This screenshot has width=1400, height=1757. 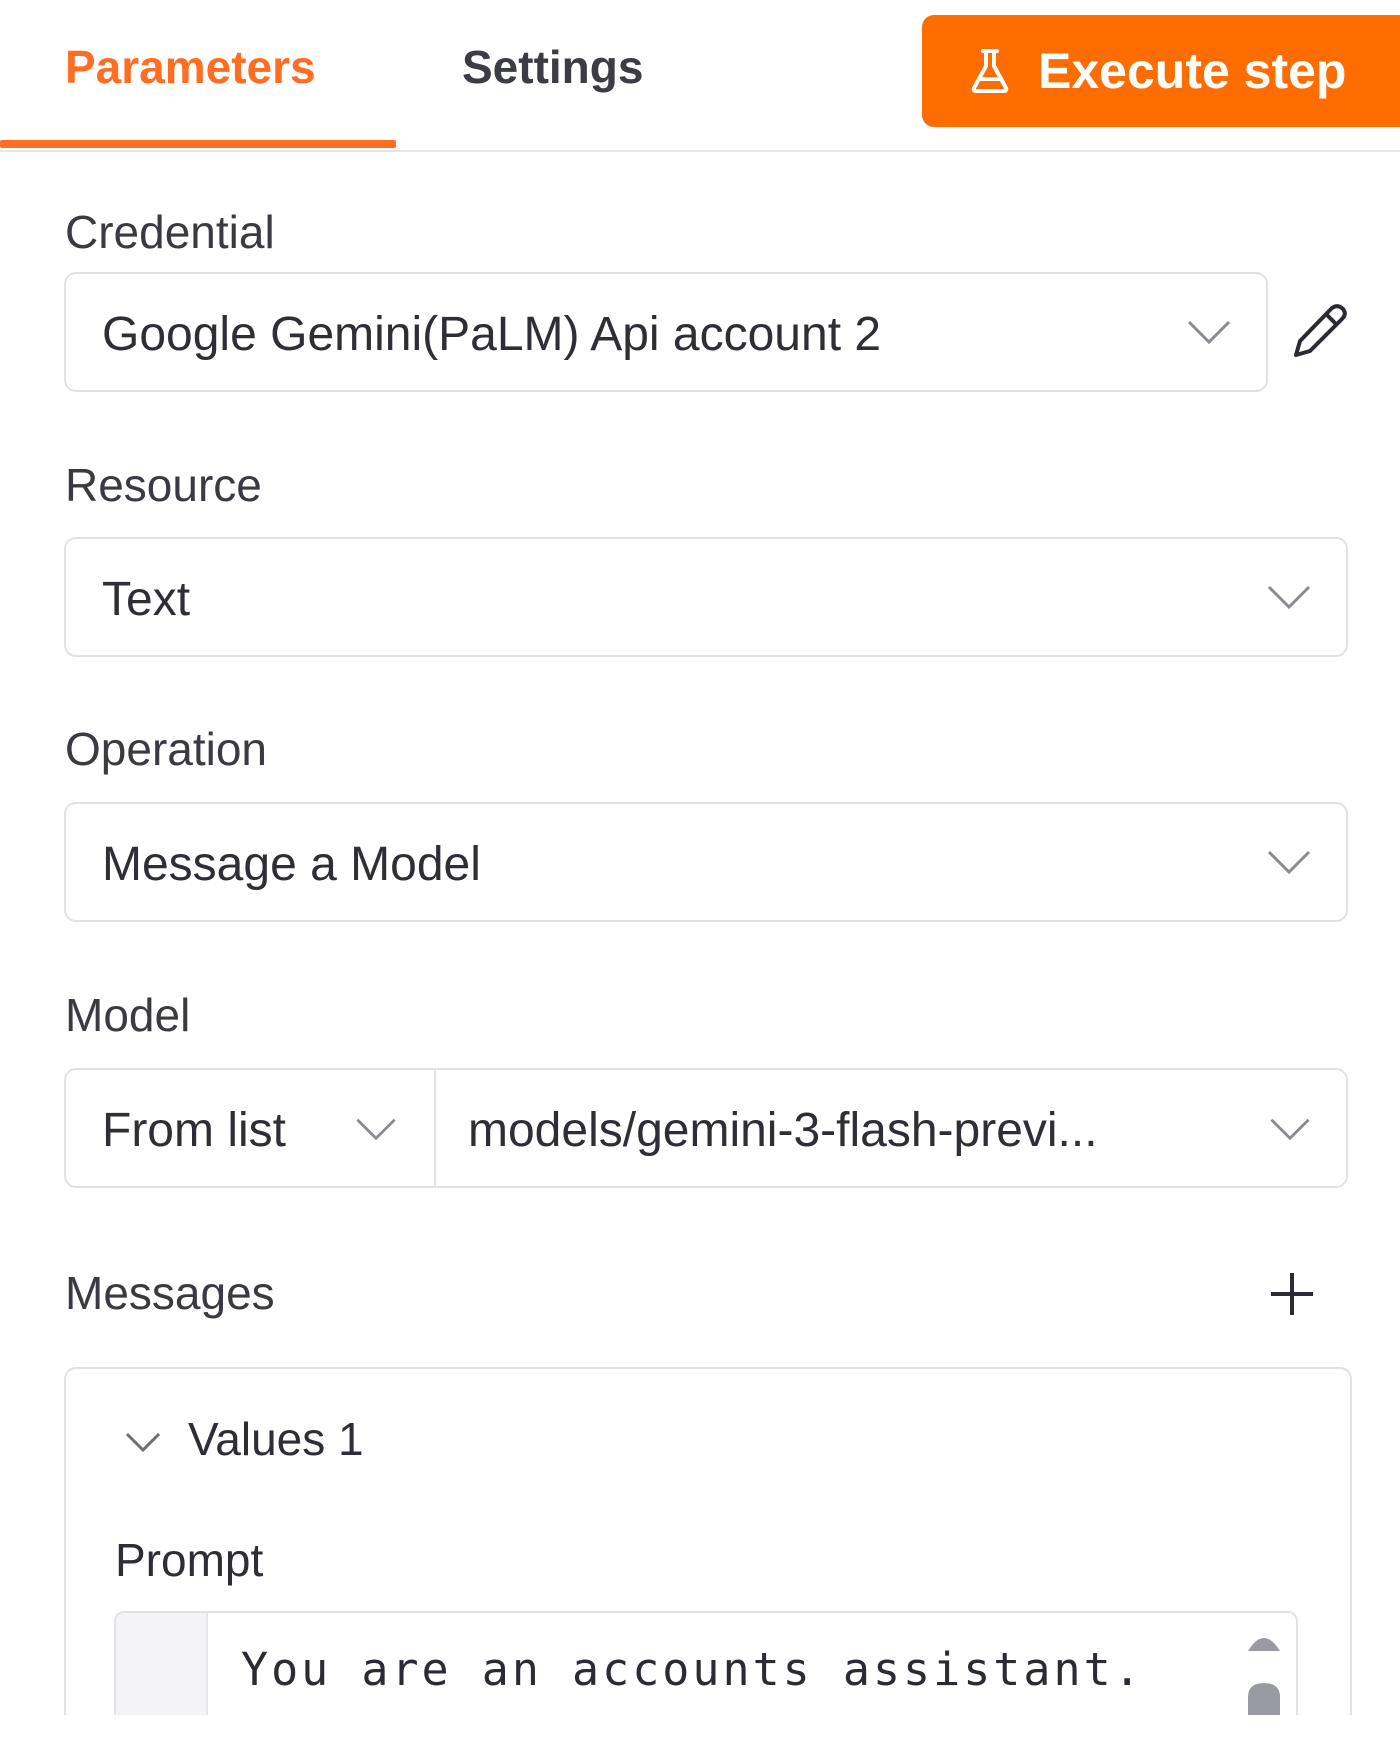 I want to click on resource-label: Resource, so click(x=163, y=485).